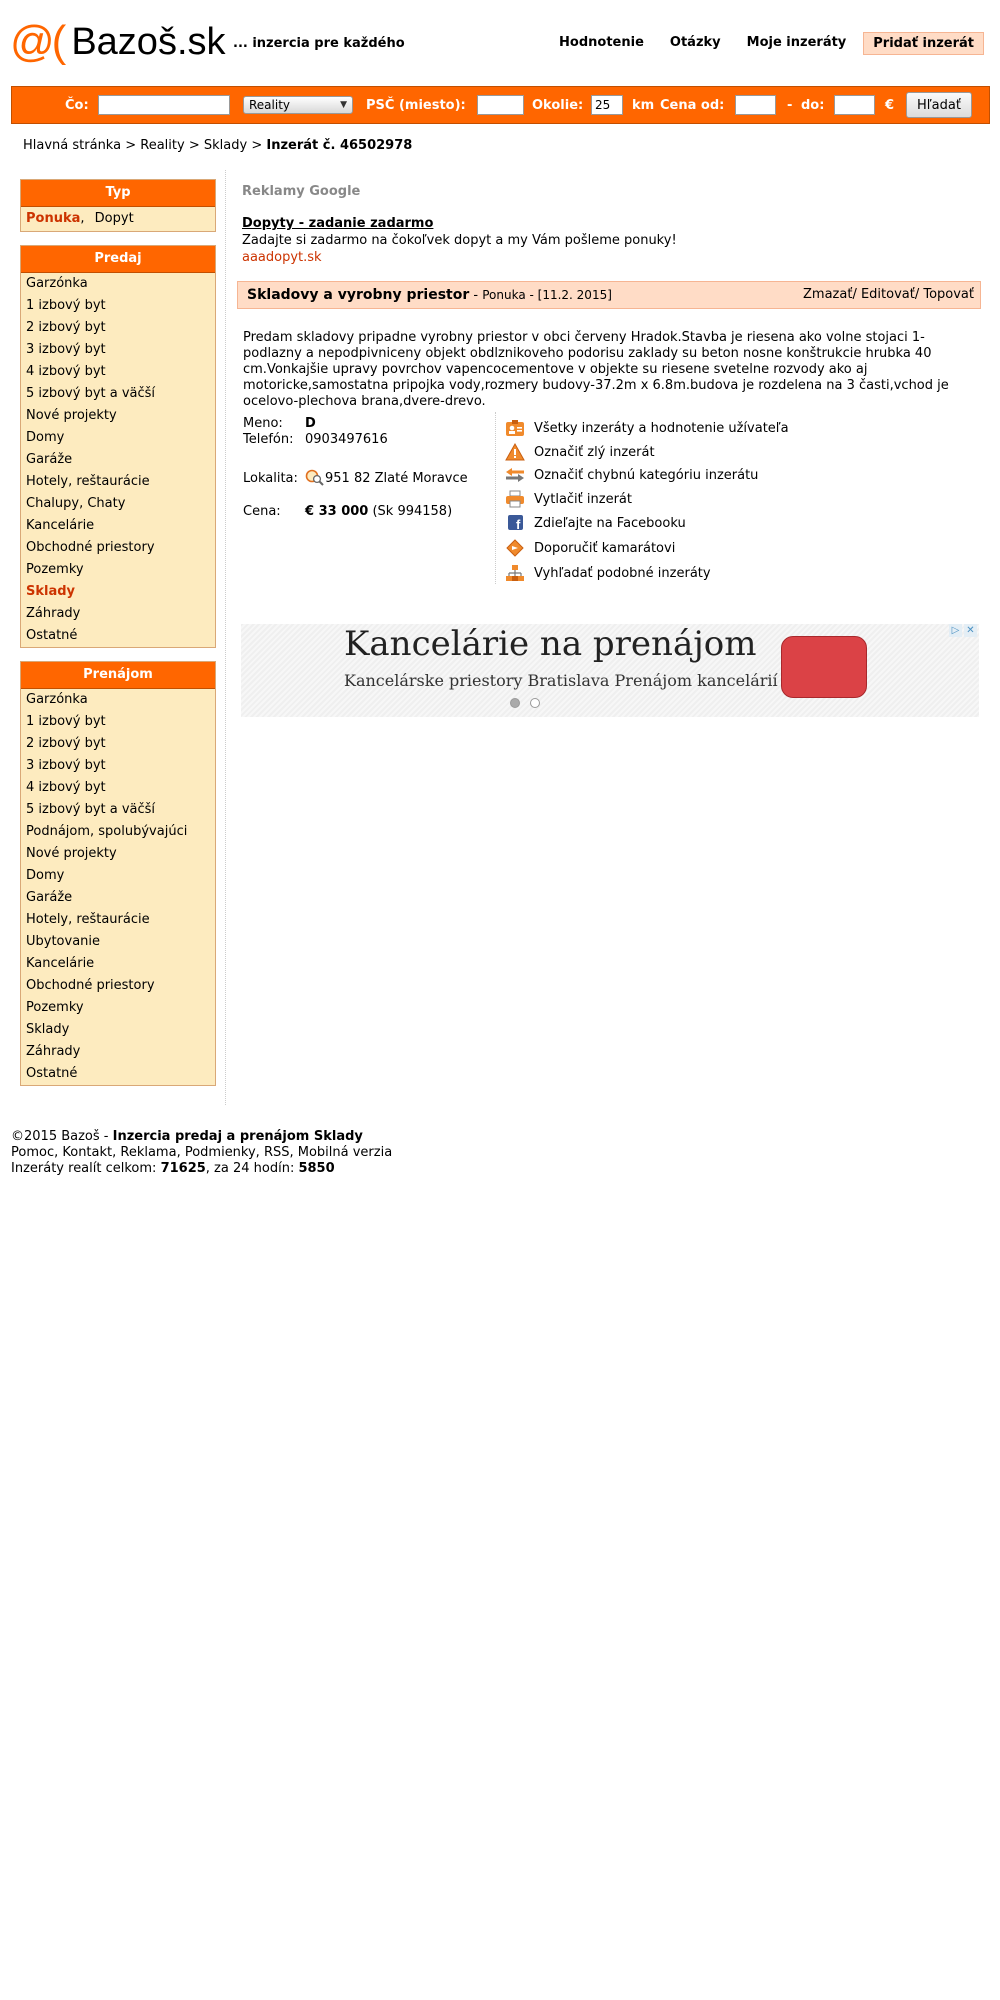 The height and width of the screenshot is (2000, 1000). Describe the element at coordinates (515, 703) in the screenshot. I see `carousel-dot-active` at that location.